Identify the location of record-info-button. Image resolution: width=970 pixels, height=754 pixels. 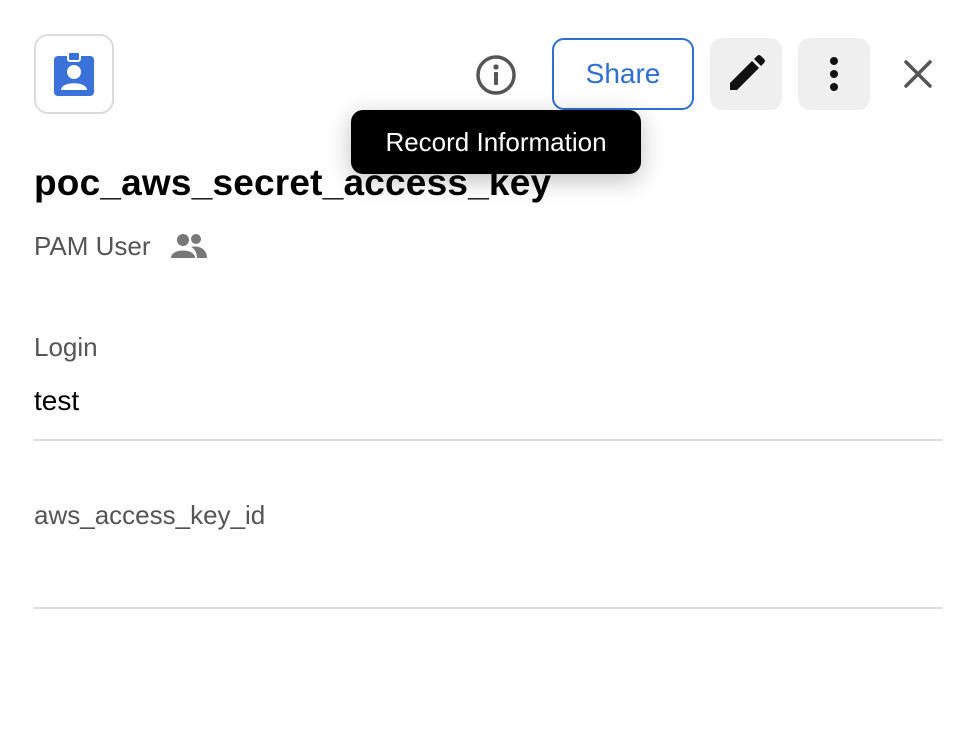
(496, 75).